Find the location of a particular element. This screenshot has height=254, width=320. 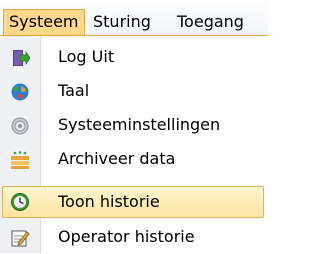

settings-icon is located at coordinates (20, 126).